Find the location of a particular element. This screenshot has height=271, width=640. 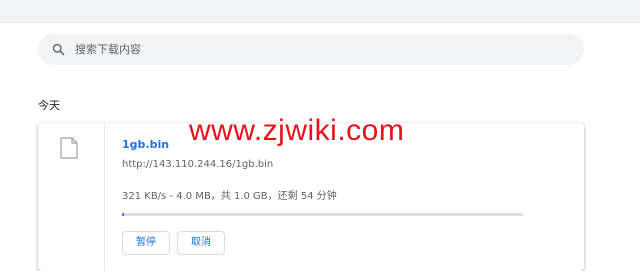

watermark: www.zjwiki.com is located at coordinates (297, 130).